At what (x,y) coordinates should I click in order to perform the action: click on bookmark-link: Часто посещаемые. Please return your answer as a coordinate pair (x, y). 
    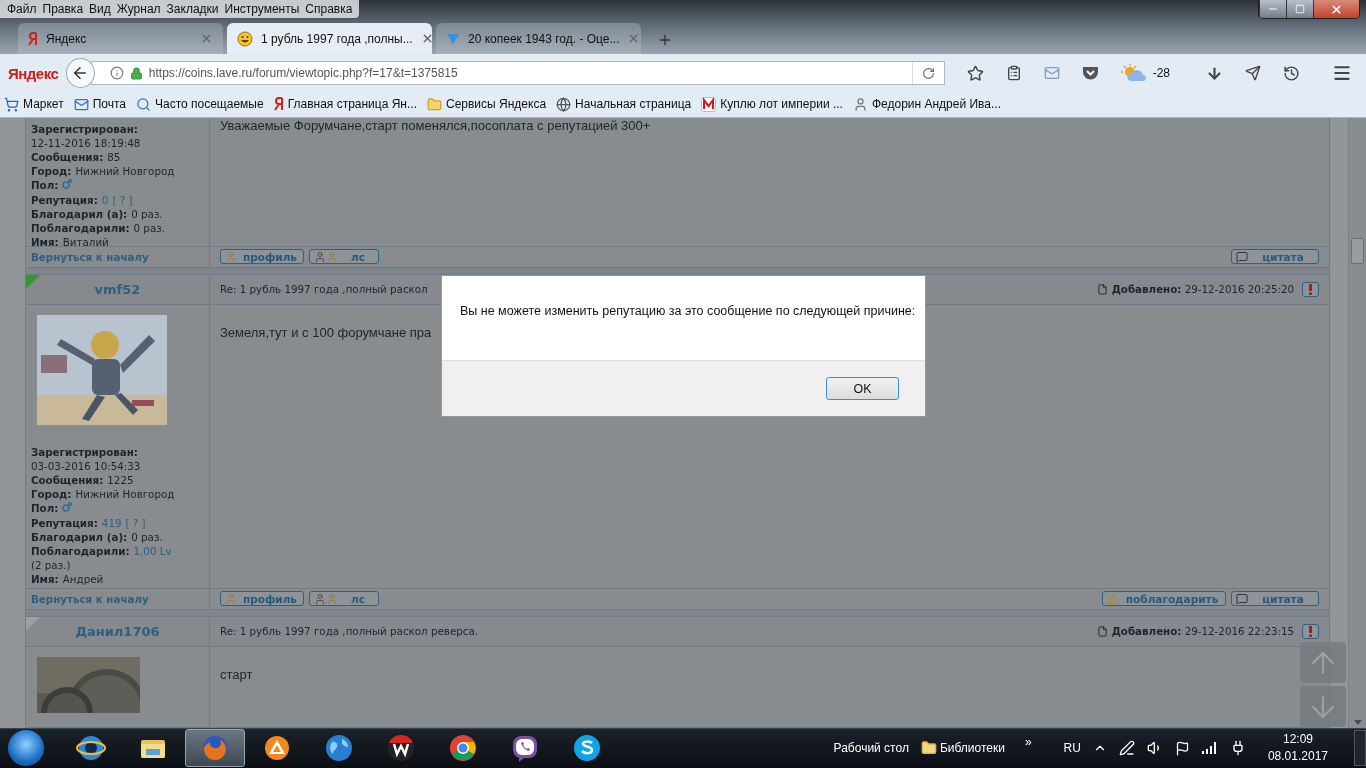
    Looking at the image, I should click on (199, 104).